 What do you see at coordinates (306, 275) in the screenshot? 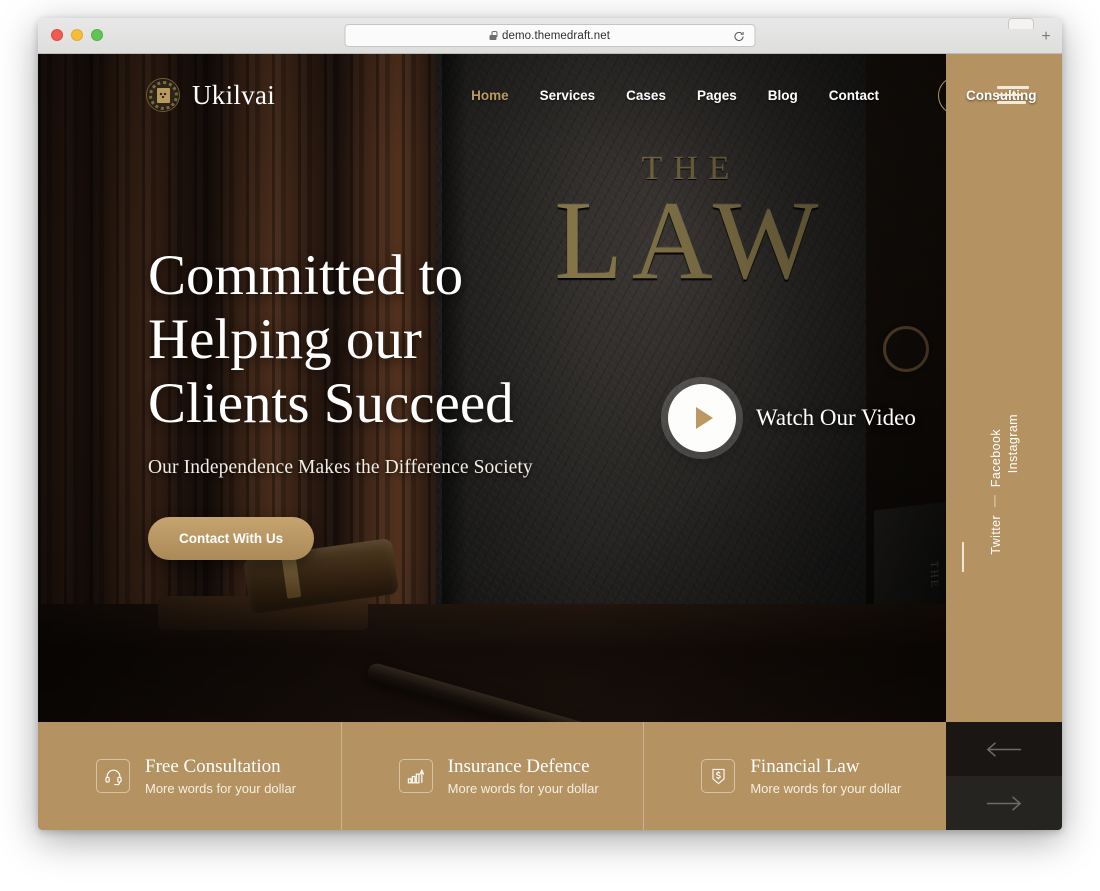
I see `hero-headline-line-1: Committed to` at bounding box center [306, 275].